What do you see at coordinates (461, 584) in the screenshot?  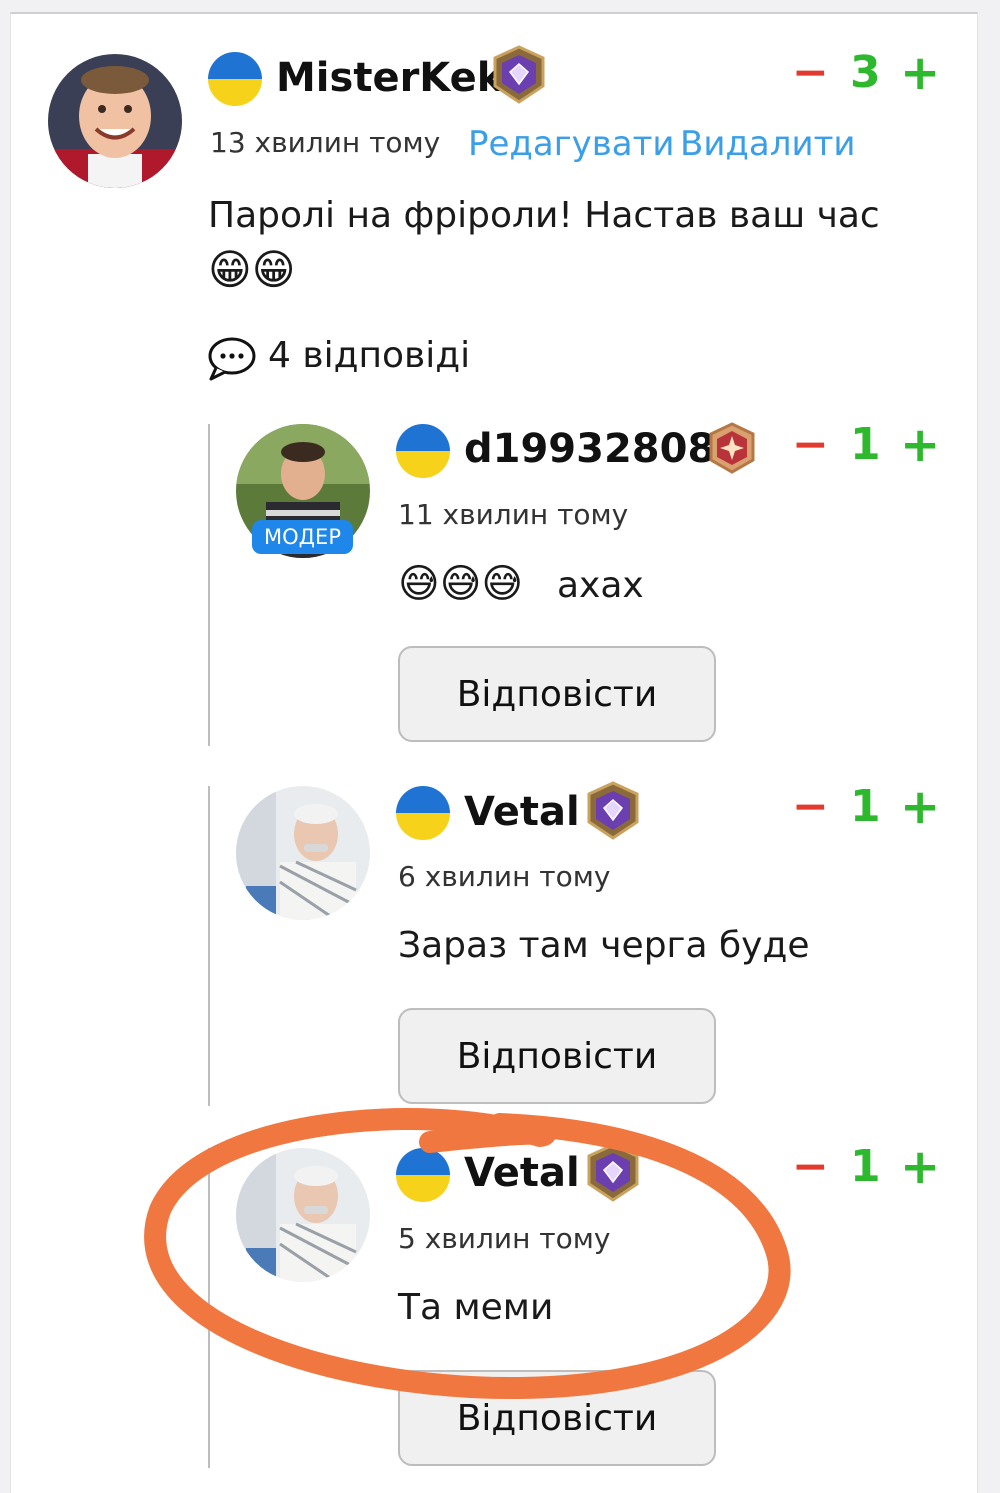 I see `reply-emojis: 😅😅😅` at bounding box center [461, 584].